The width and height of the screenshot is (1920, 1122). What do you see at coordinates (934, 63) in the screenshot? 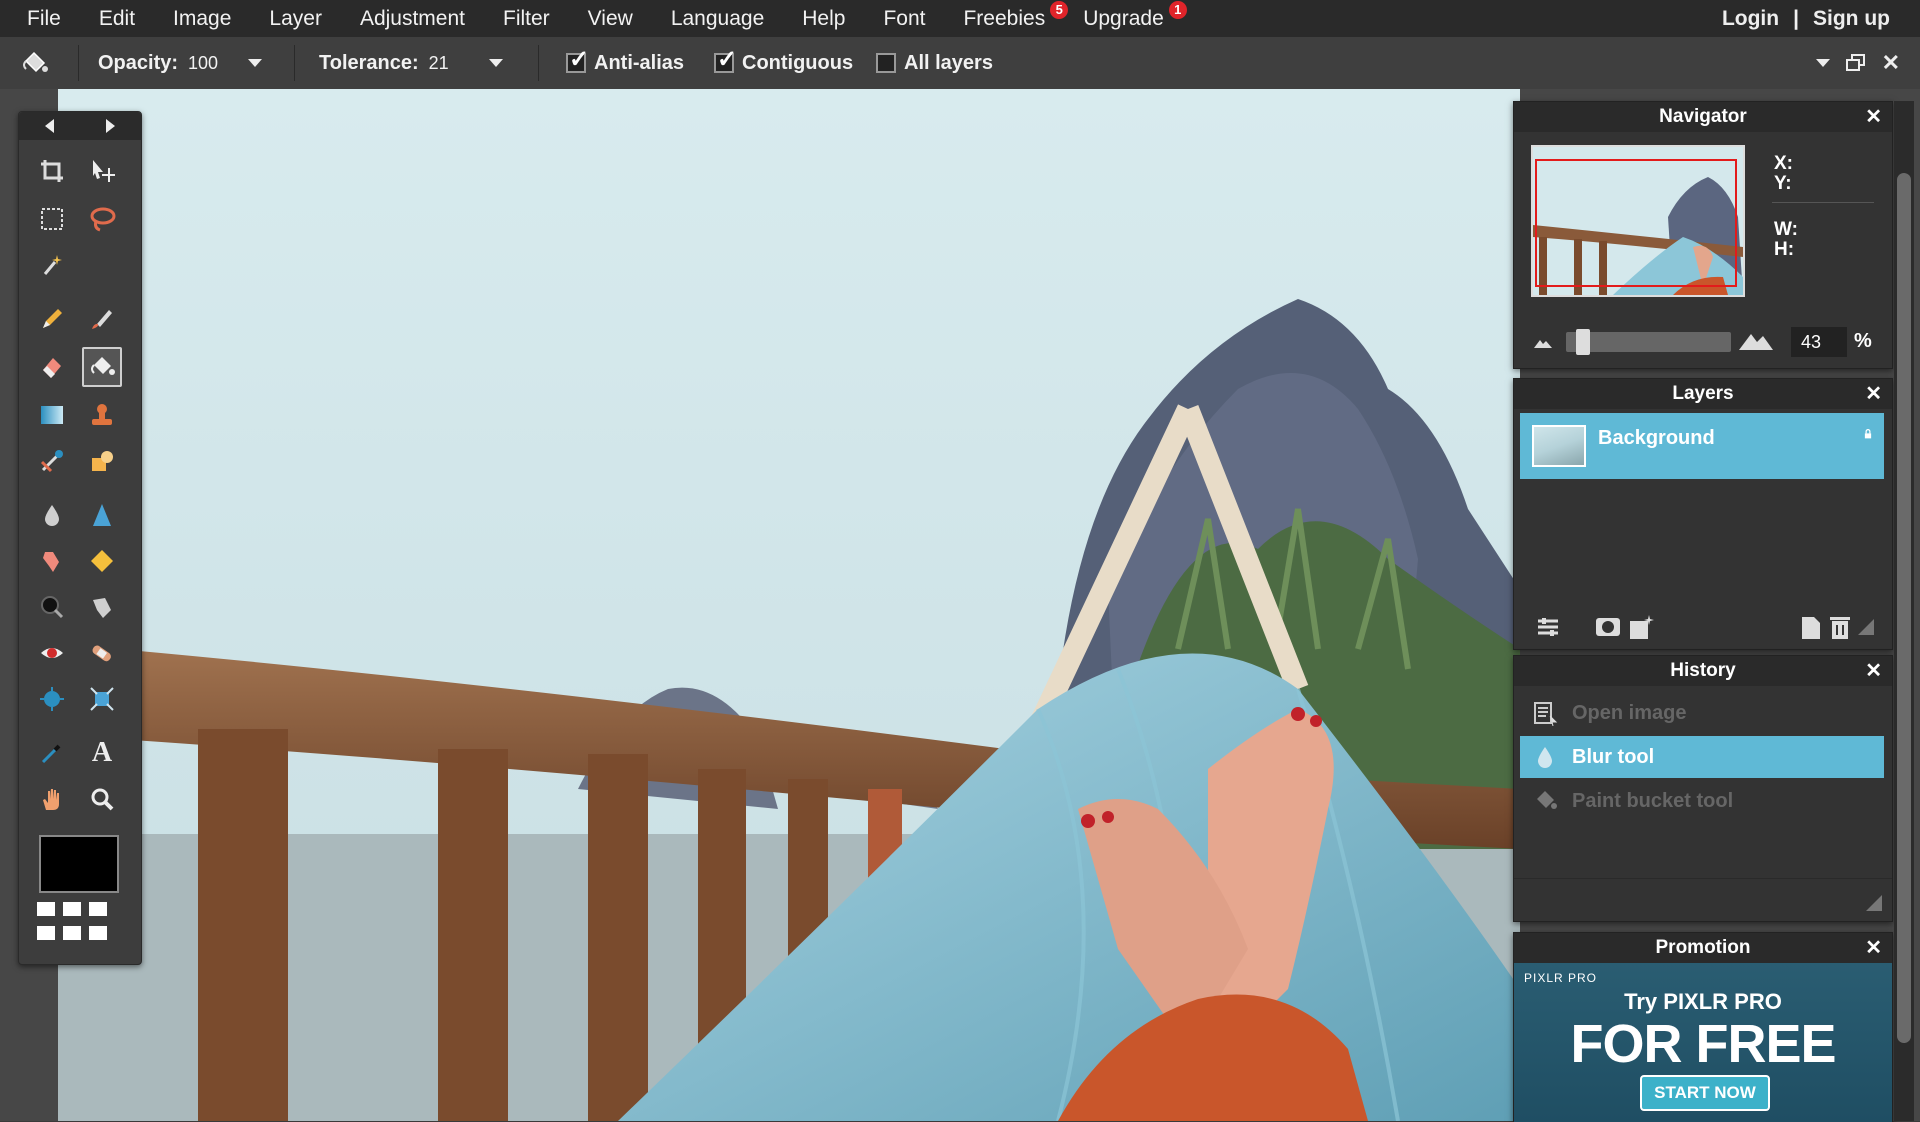
I see `all-layers-option: All layers` at bounding box center [934, 63].